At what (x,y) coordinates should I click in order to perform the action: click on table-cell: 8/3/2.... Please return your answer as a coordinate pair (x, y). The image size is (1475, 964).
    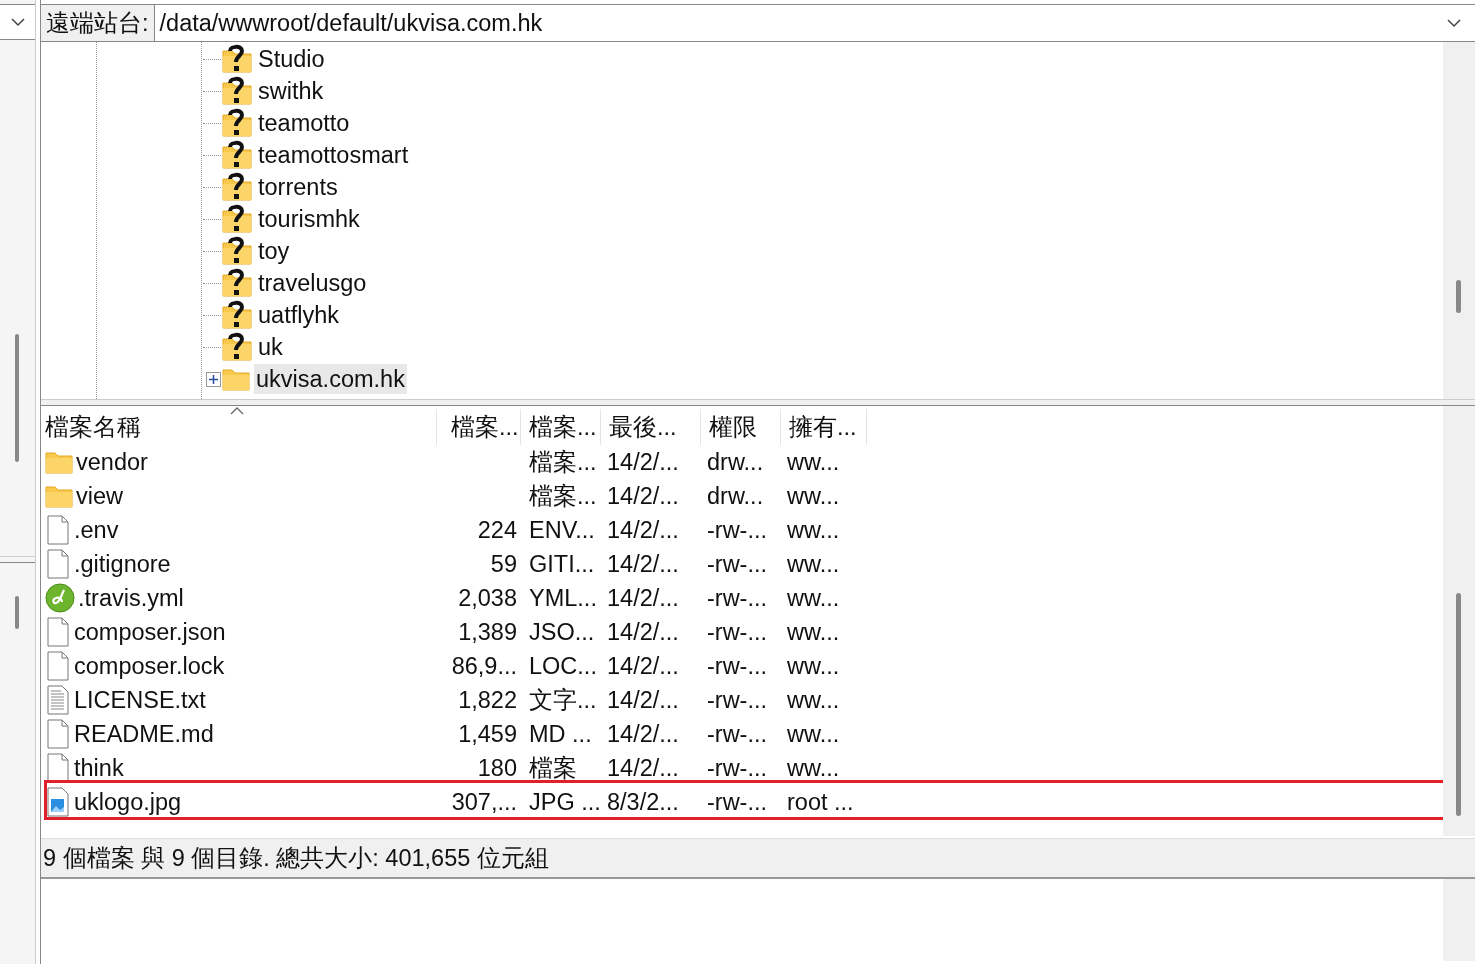
    Looking at the image, I should click on (643, 802).